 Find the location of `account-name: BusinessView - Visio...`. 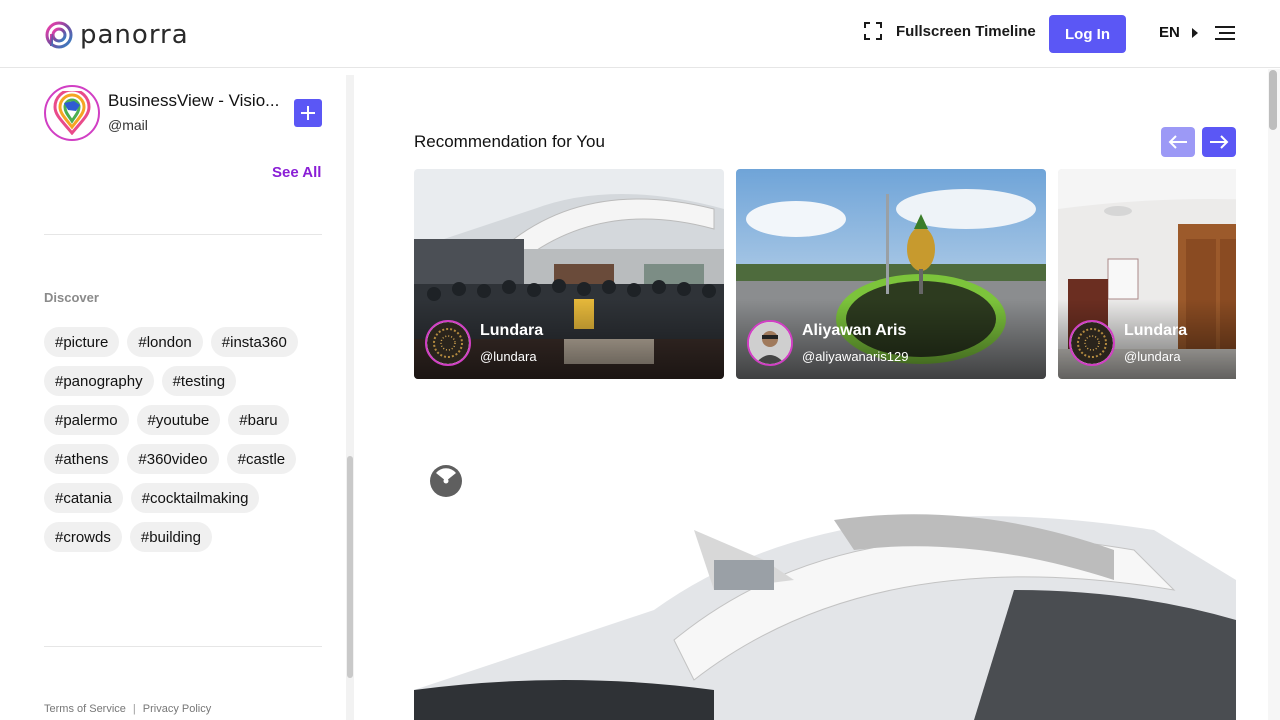

account-name: BusinessView - Visio... is located at coordinates (194, 100).